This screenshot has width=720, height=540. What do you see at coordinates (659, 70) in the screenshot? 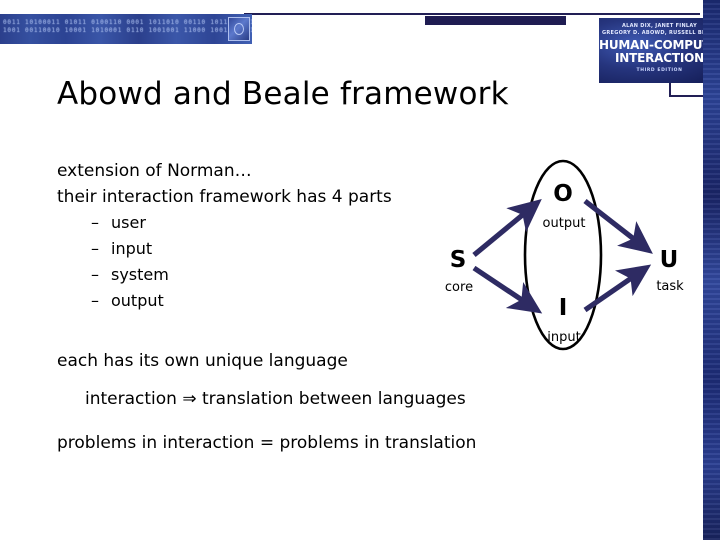
I see `book-edition: THIRD EDITION` at bounding box center [659, 70].